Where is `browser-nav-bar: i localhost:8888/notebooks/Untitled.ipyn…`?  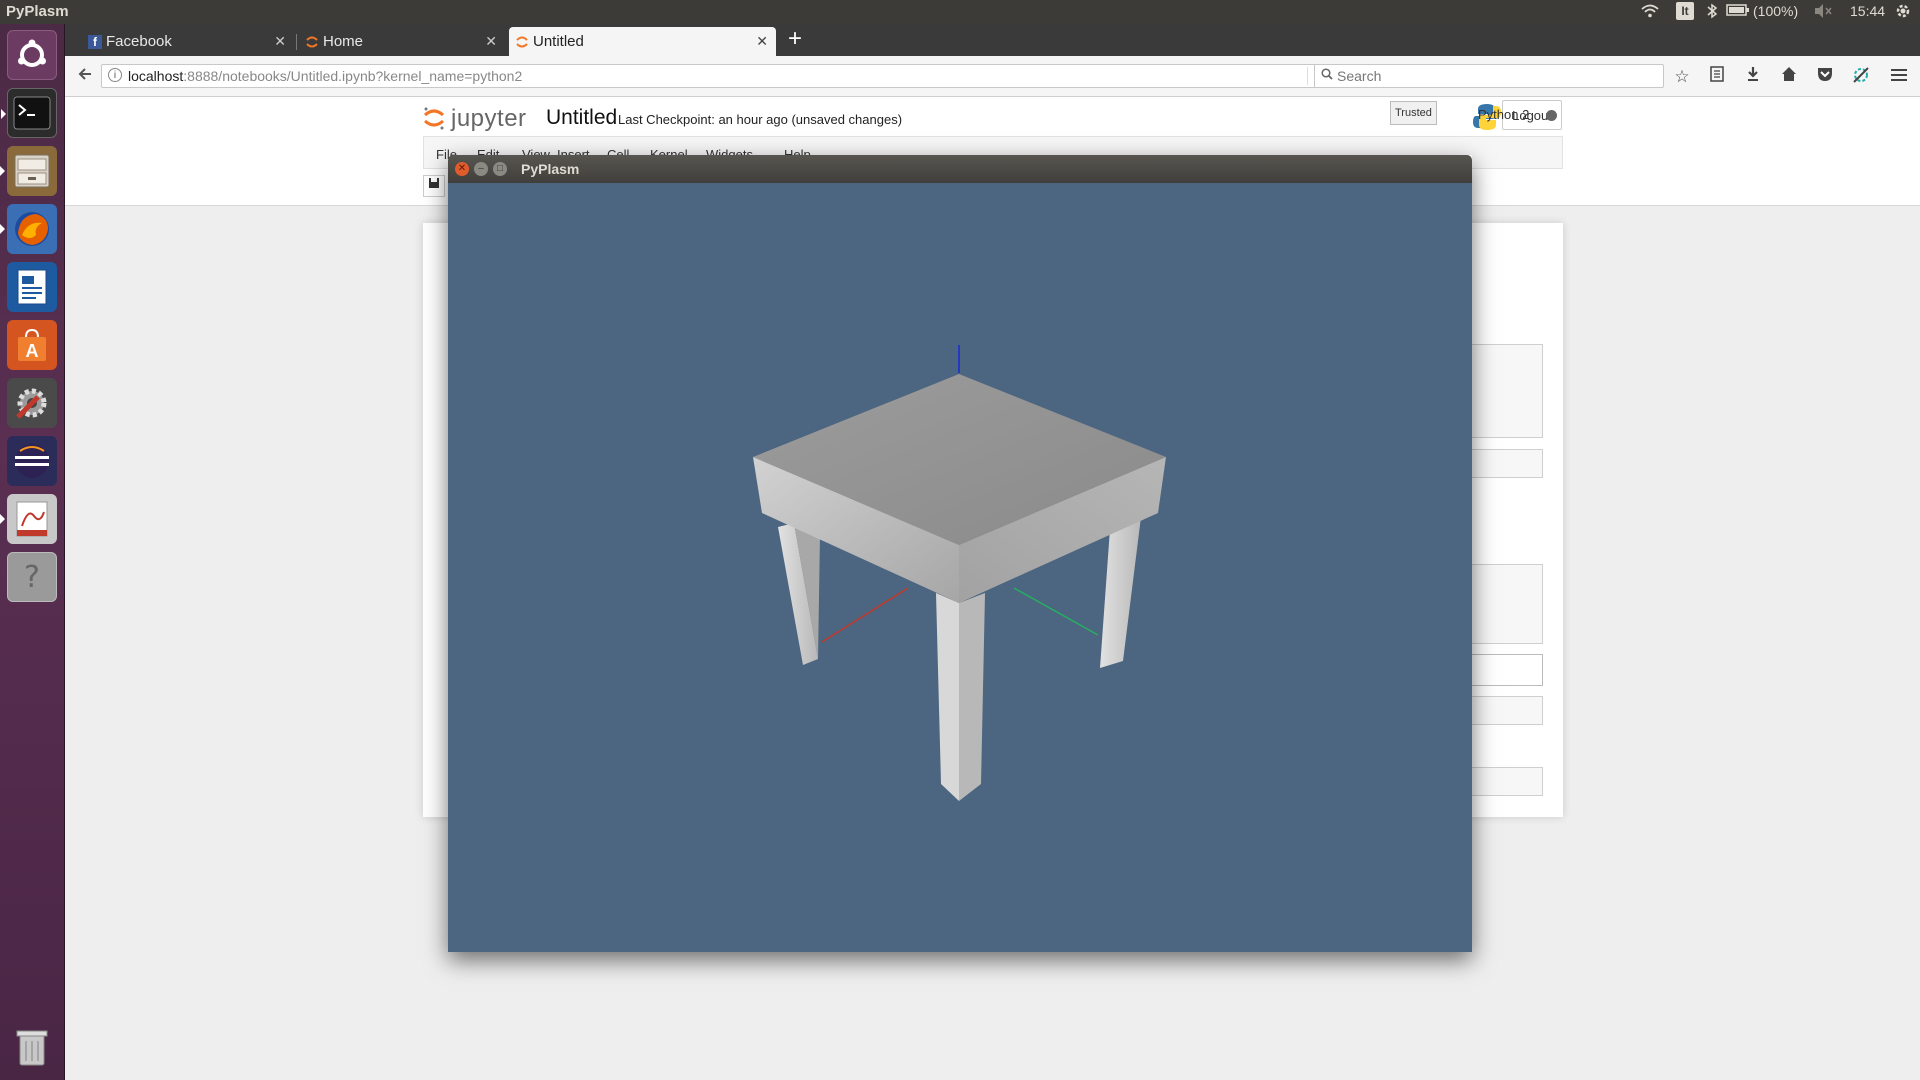
browser-nav-bar: i localhost:8888/notebooks/Untitled.ipyn… is located at coordinates (992, 76).